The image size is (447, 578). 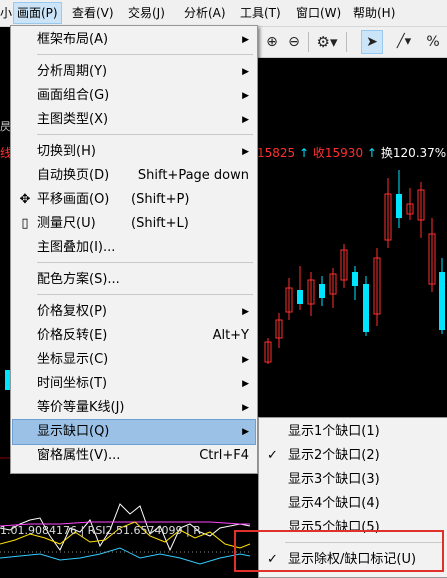 What do you see at coordinates (6, 153) in the screenshot?
I see `chart-left-clip: 线` at bounding box center [6, 153].